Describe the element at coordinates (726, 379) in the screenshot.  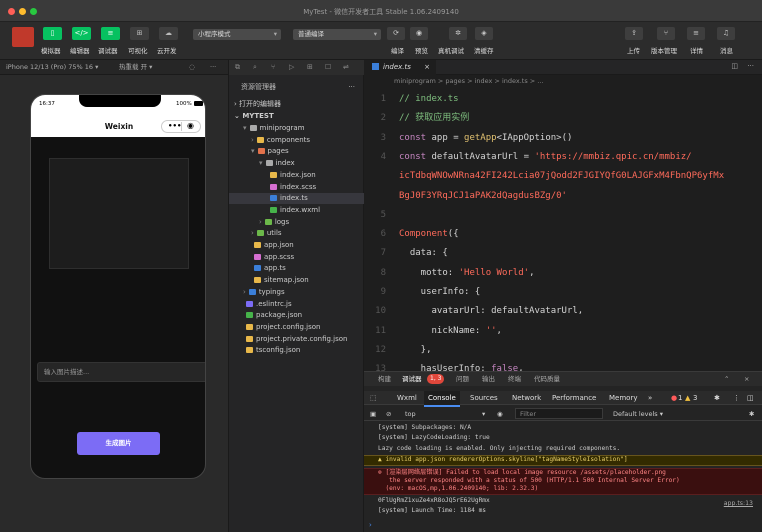
I see `chevron-up-icon: ⌃` at that location.